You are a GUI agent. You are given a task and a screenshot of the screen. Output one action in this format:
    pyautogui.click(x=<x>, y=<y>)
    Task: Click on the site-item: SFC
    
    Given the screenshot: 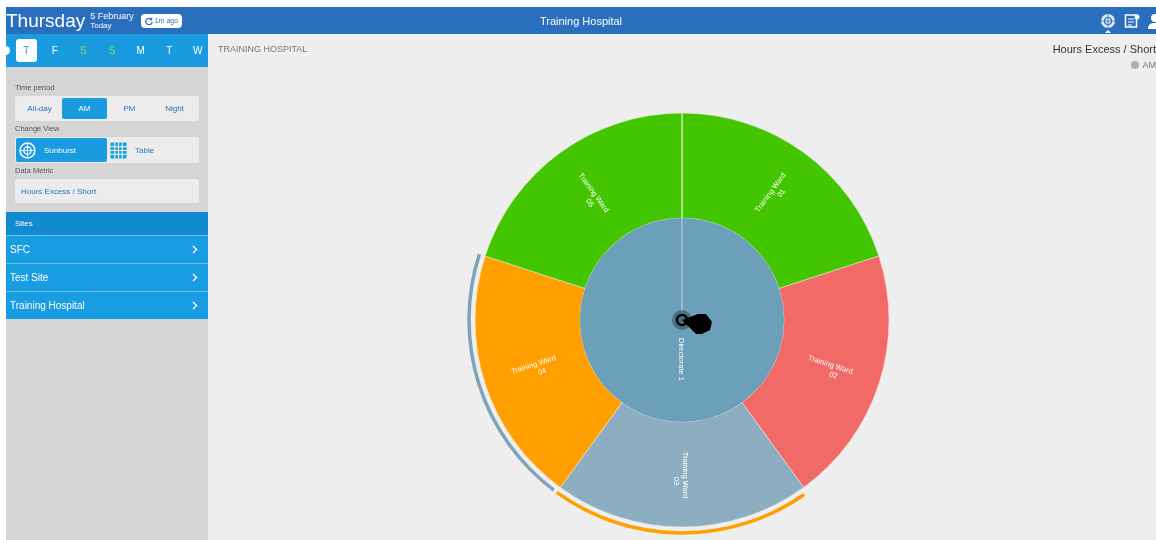 What is the action you would take?
    pyautogui.click(x=107, y=249)
    